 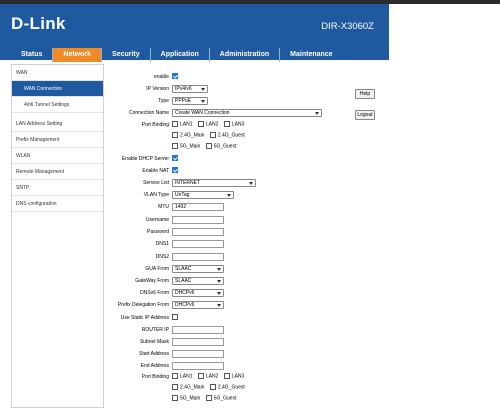 I want to click on start-address-input, so click(x=198, y=354).